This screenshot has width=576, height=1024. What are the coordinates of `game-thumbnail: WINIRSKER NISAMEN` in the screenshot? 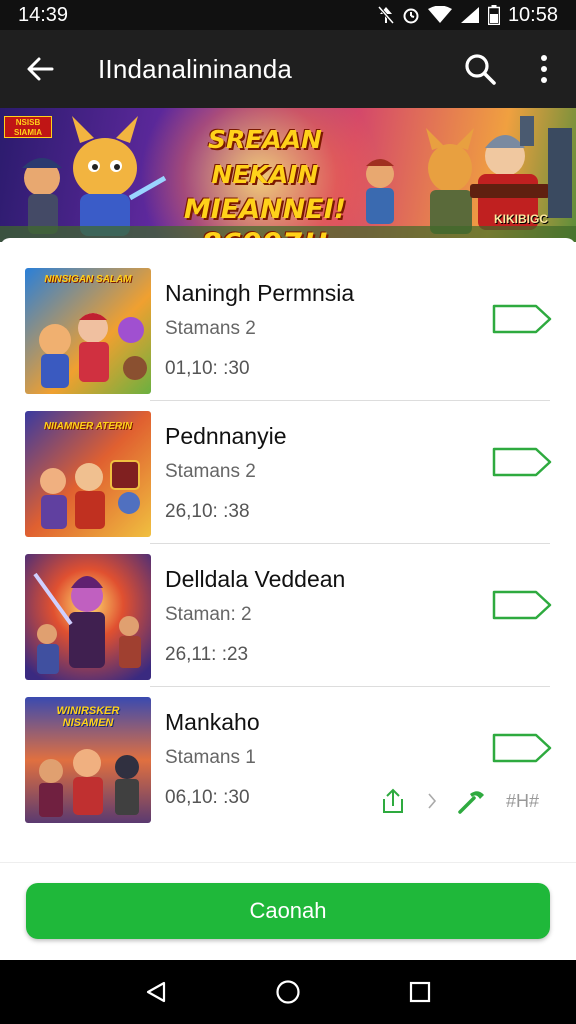 It's located at (88, 760).